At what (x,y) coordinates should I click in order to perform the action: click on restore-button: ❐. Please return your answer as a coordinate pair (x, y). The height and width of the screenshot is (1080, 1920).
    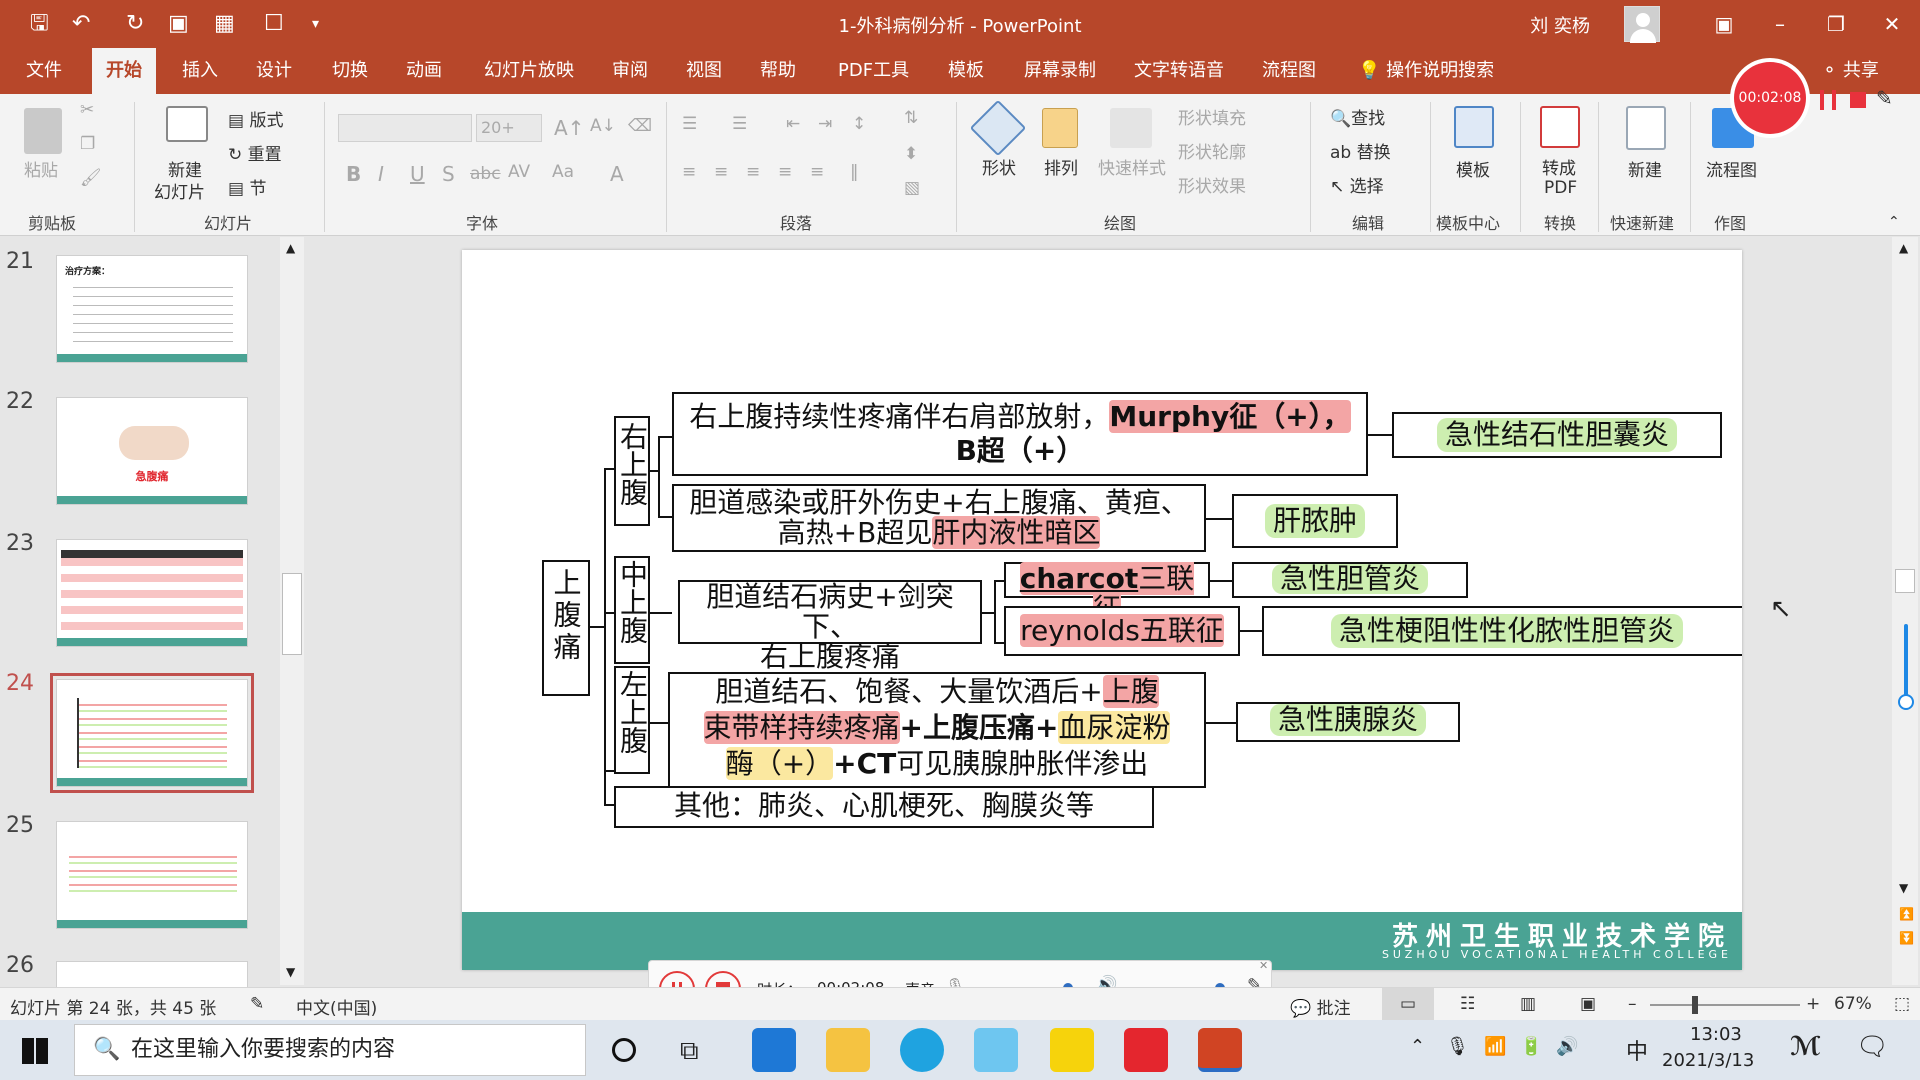
    Looking at the image, I should click on (1836, 24).